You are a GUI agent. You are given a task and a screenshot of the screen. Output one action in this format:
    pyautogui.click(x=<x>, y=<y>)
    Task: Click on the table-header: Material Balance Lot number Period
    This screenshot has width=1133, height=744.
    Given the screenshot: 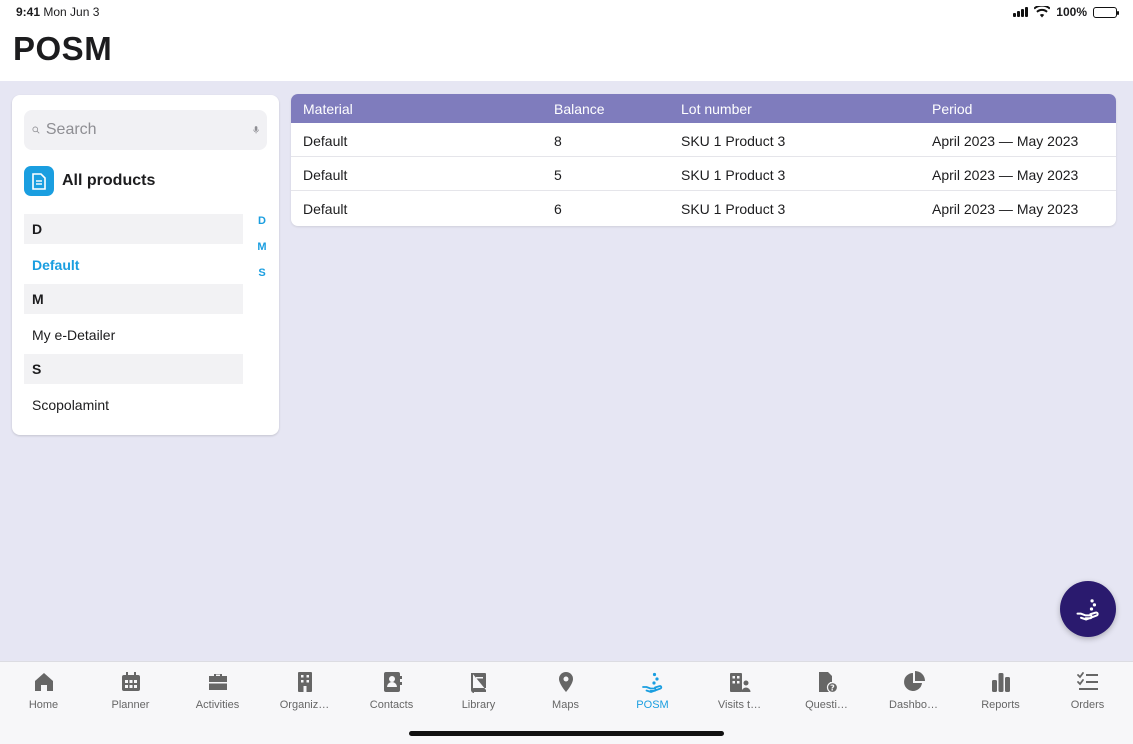 What is the action you would take?
    pyautogui.click(x=703, y=108)
    